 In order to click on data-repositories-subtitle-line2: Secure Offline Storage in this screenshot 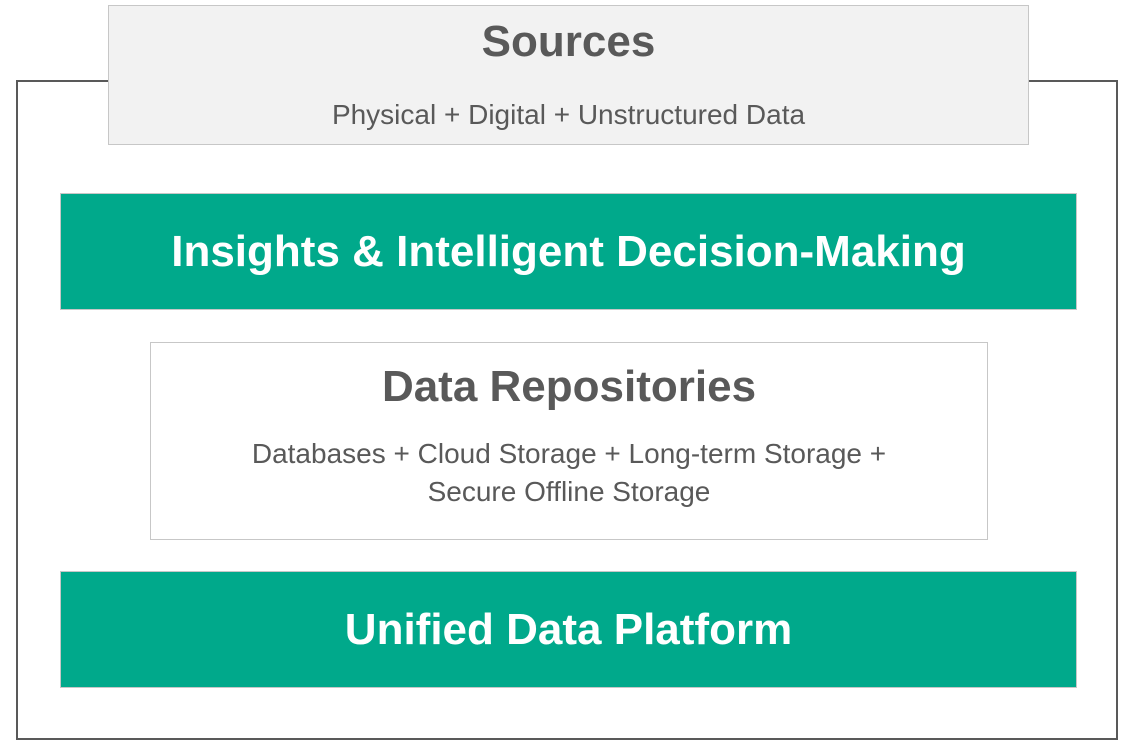, I will do `click(569, 491)`.